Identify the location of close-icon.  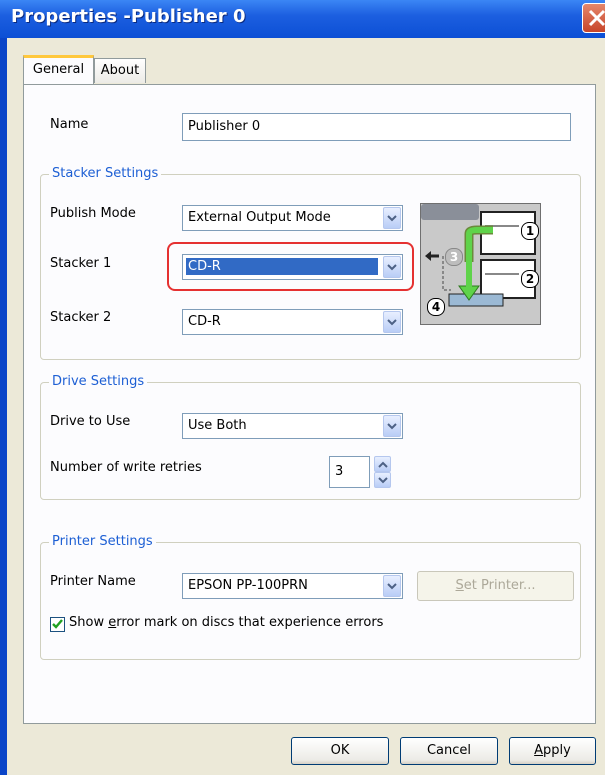
(596, 18).